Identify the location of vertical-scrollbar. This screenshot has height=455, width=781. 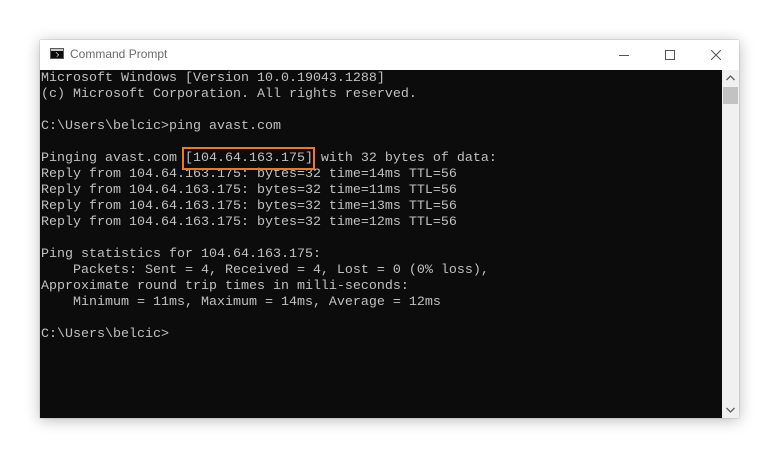
(730, 244).